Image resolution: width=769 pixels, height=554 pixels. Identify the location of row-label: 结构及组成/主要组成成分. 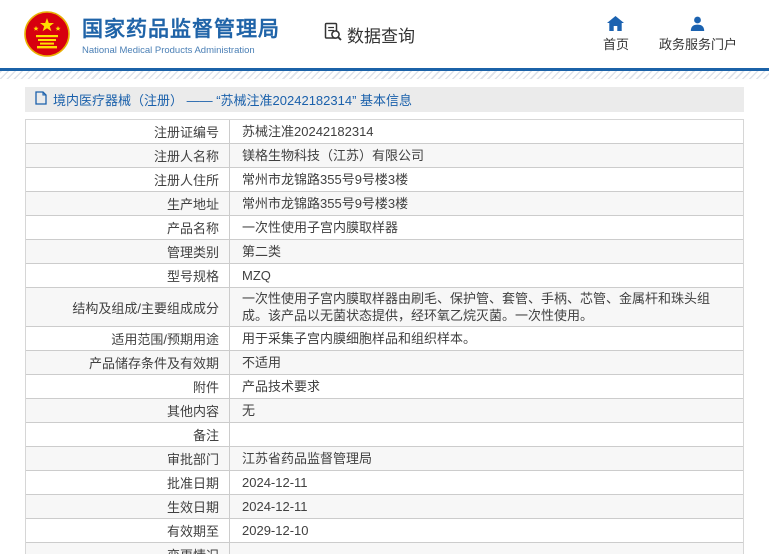
(128, 307).